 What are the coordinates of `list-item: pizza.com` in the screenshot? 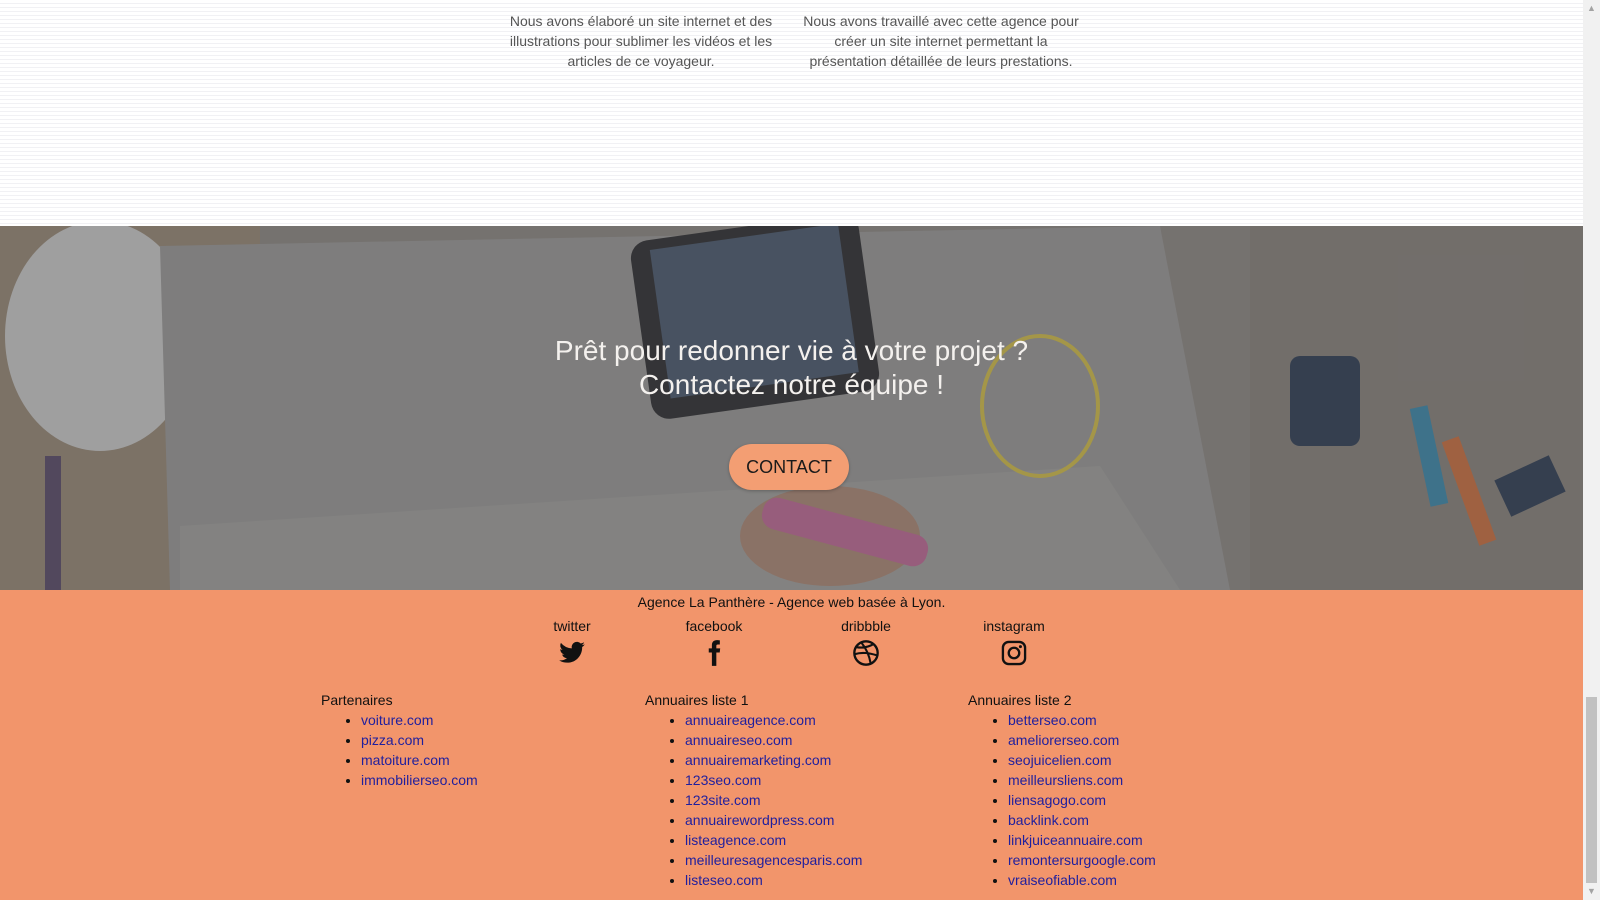 It's located at (419, 740).